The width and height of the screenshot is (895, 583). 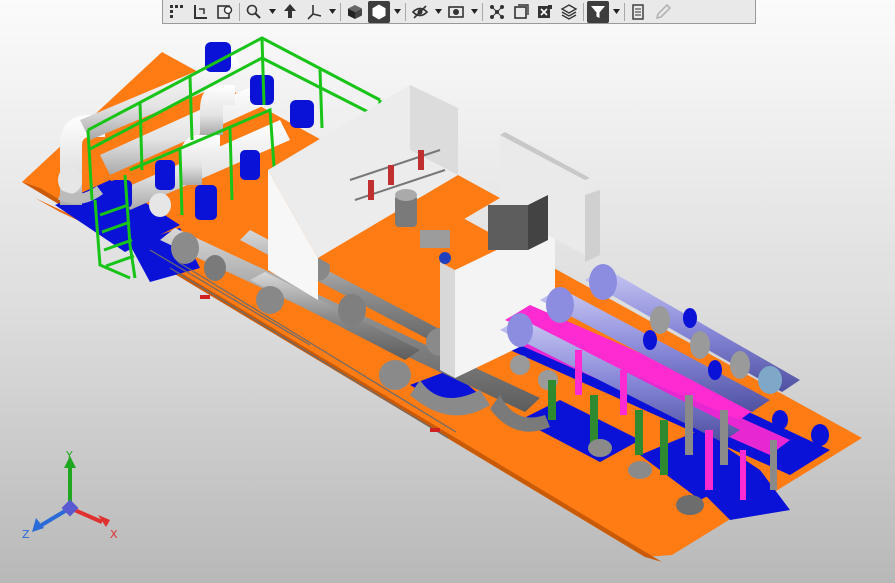 I want to click on solid-display-dropdown, so click(x=397, y=12).